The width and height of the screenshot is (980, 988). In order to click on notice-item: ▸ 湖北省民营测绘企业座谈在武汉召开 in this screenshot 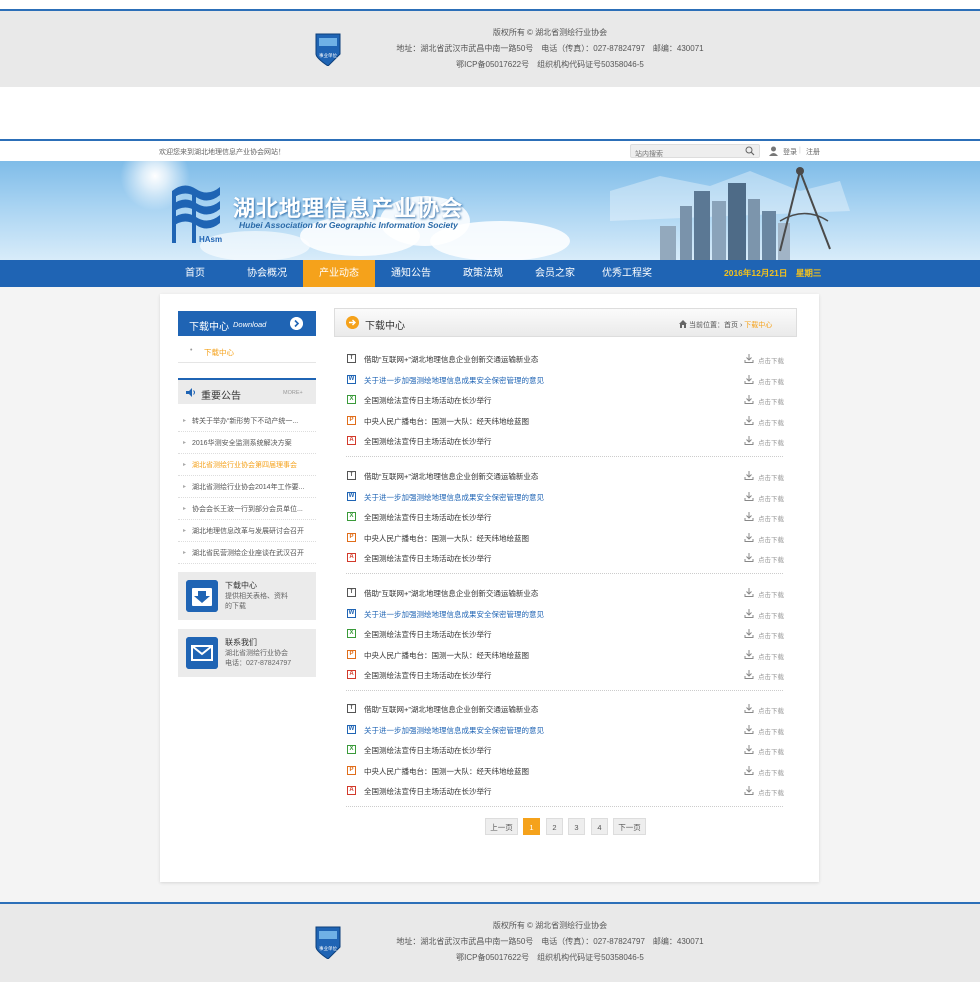, I will do `click(247, 553)`.